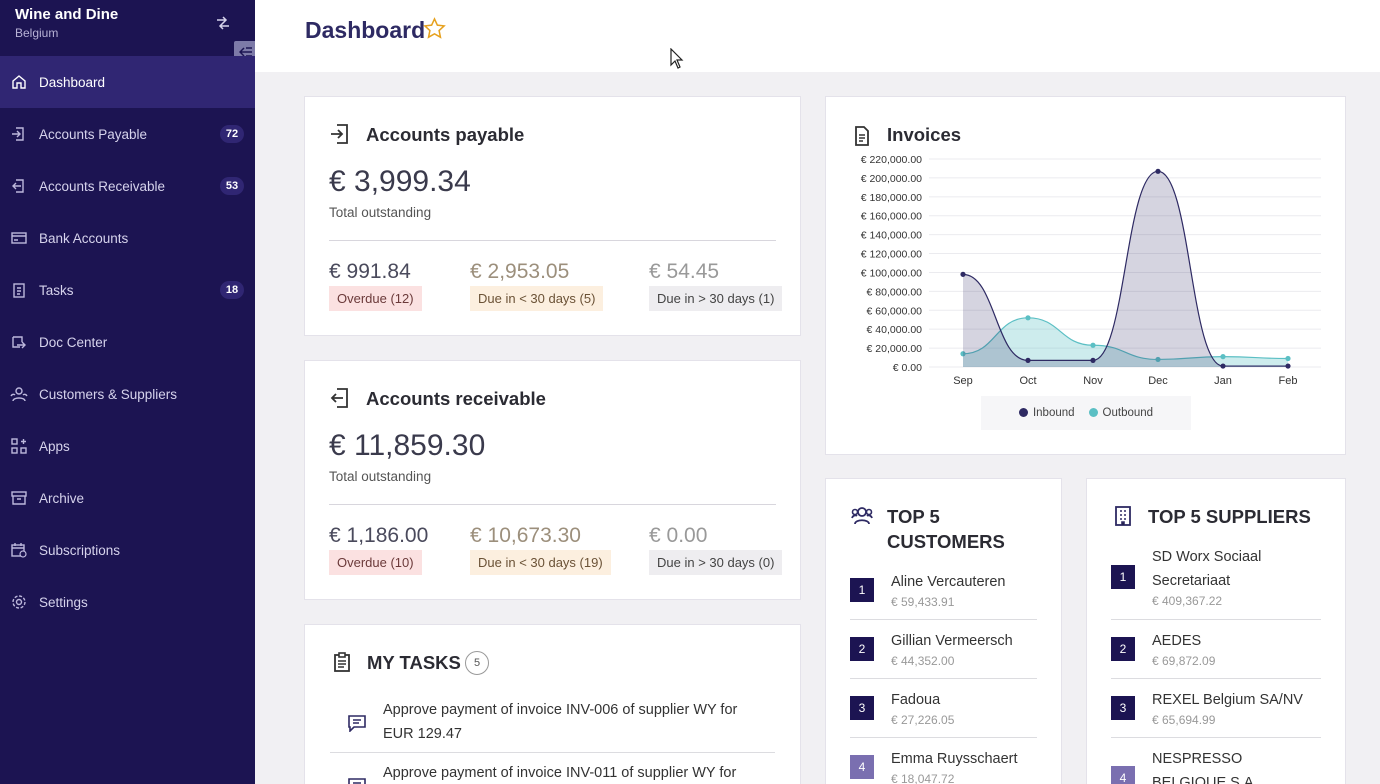  Describe the element at coordinates (67, 14) in the screenshot. I see `company-name: Wine and Dine` at that location.